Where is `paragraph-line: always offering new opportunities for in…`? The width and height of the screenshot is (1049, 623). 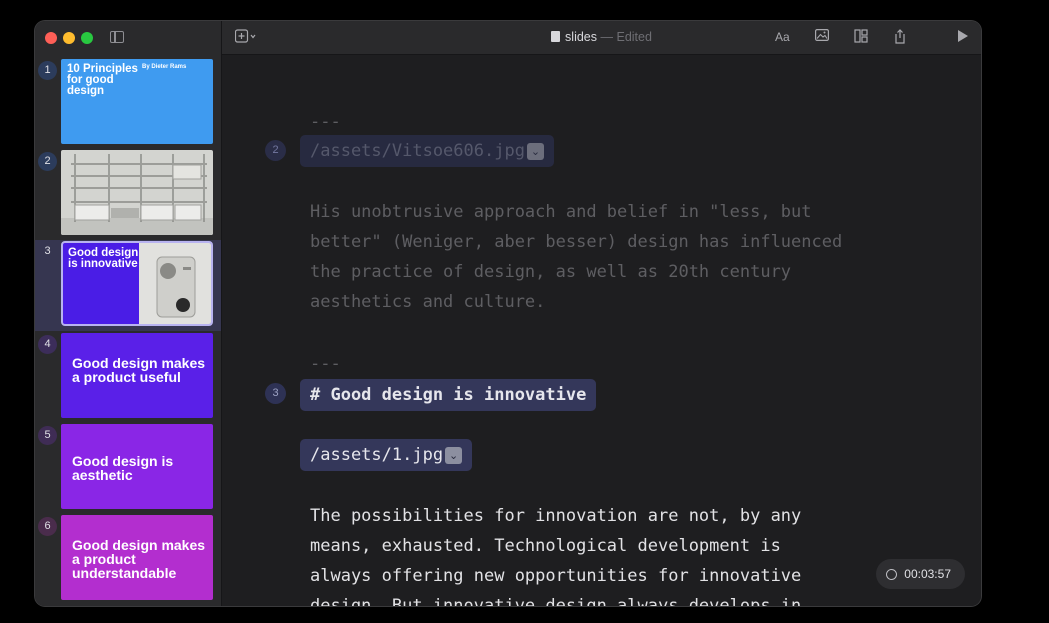 paragraph-line: always offering new opportunities for in… is located at coordinates (556, 576).